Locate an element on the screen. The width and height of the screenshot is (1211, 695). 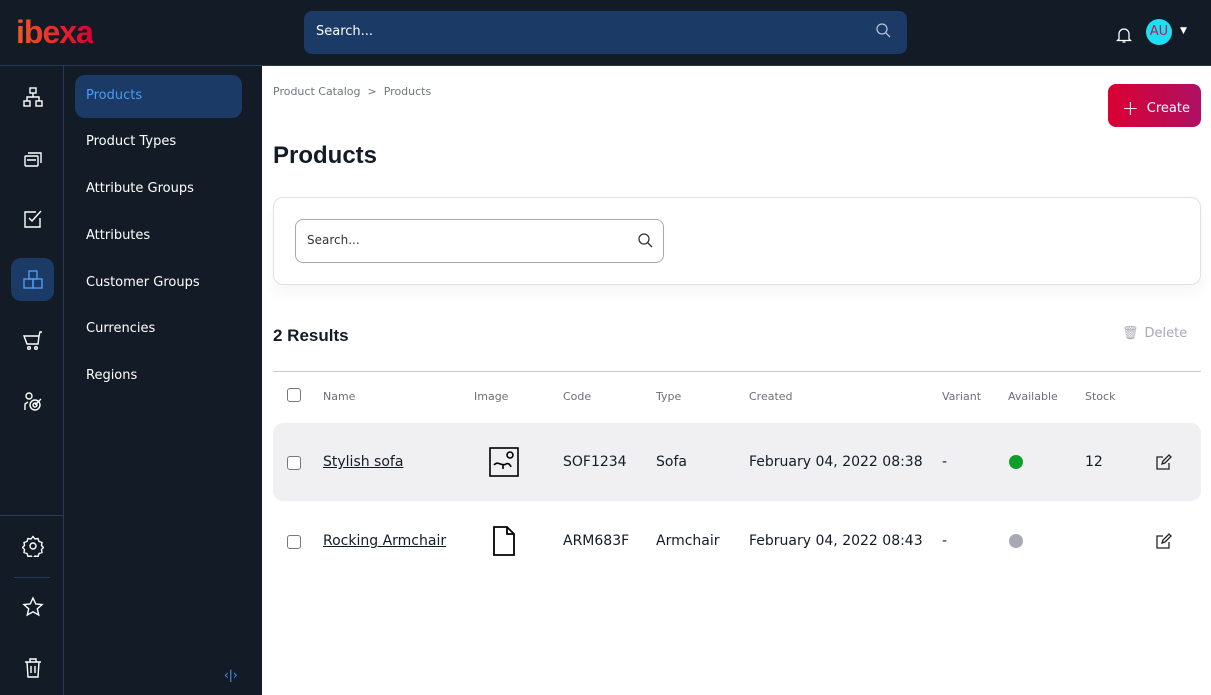
cart-icon is located at coordinates (32, 340).